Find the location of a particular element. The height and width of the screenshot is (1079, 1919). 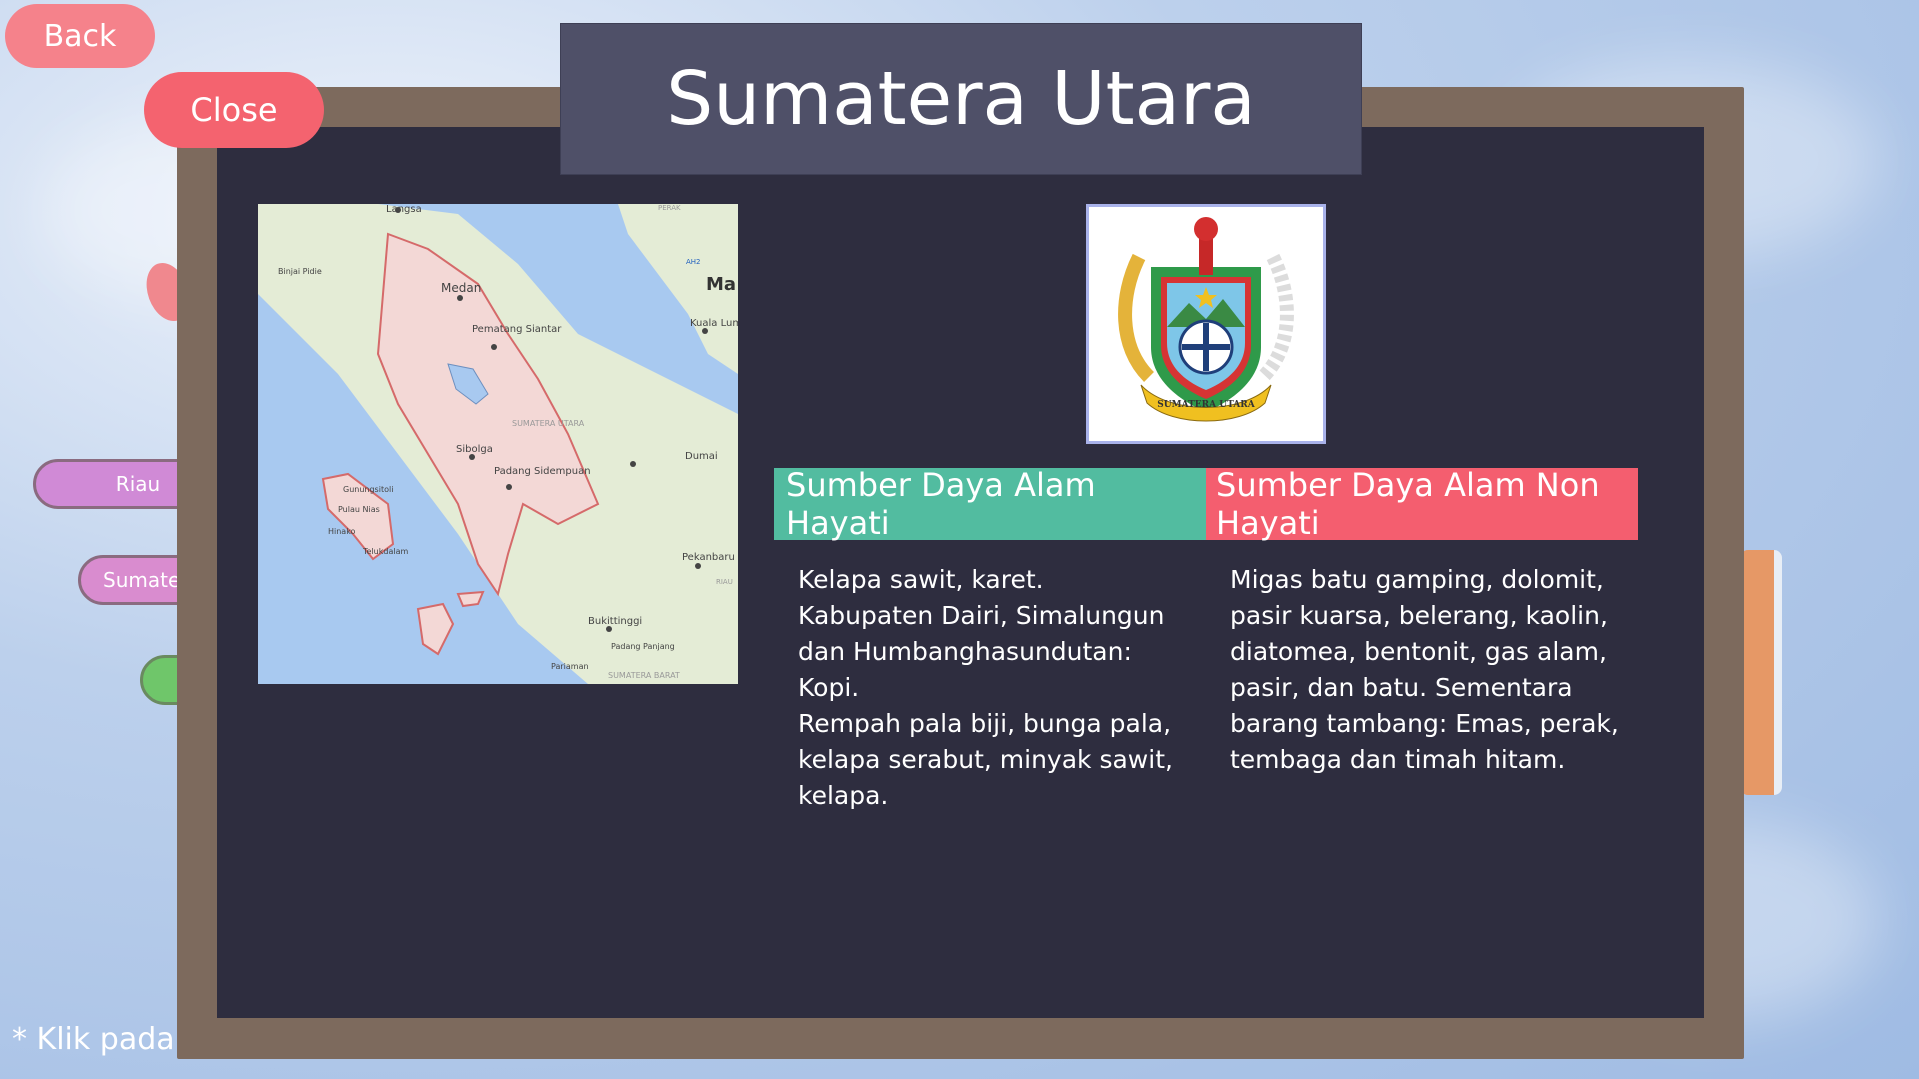

back-button: Back is located at coordinates (80, 36).